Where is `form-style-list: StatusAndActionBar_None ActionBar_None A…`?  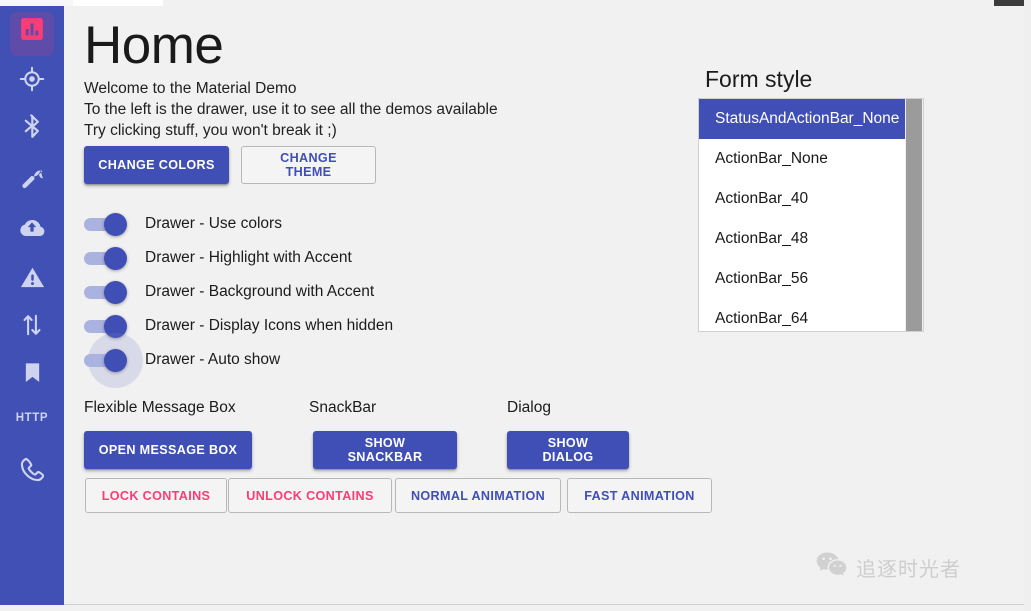
form-style-list: StatusAndActionBar_None ActionBar_None A… is located at coordinates (802, 215).